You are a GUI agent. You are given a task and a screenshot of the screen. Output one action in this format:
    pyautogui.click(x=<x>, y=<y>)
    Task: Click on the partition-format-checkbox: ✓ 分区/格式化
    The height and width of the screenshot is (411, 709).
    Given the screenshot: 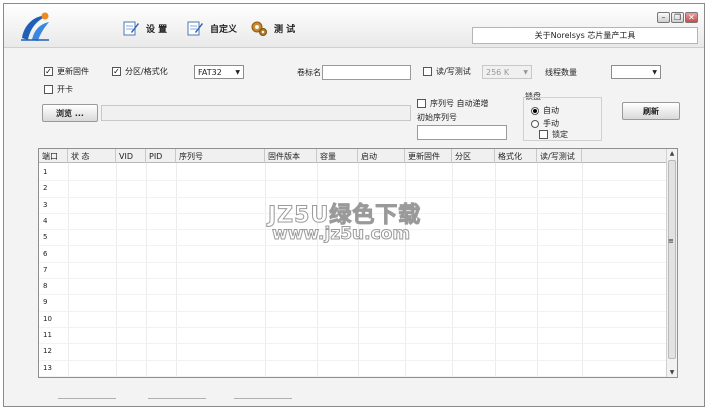 What is the action you would take?
    pyautogui.click(x=140, y=71)
    